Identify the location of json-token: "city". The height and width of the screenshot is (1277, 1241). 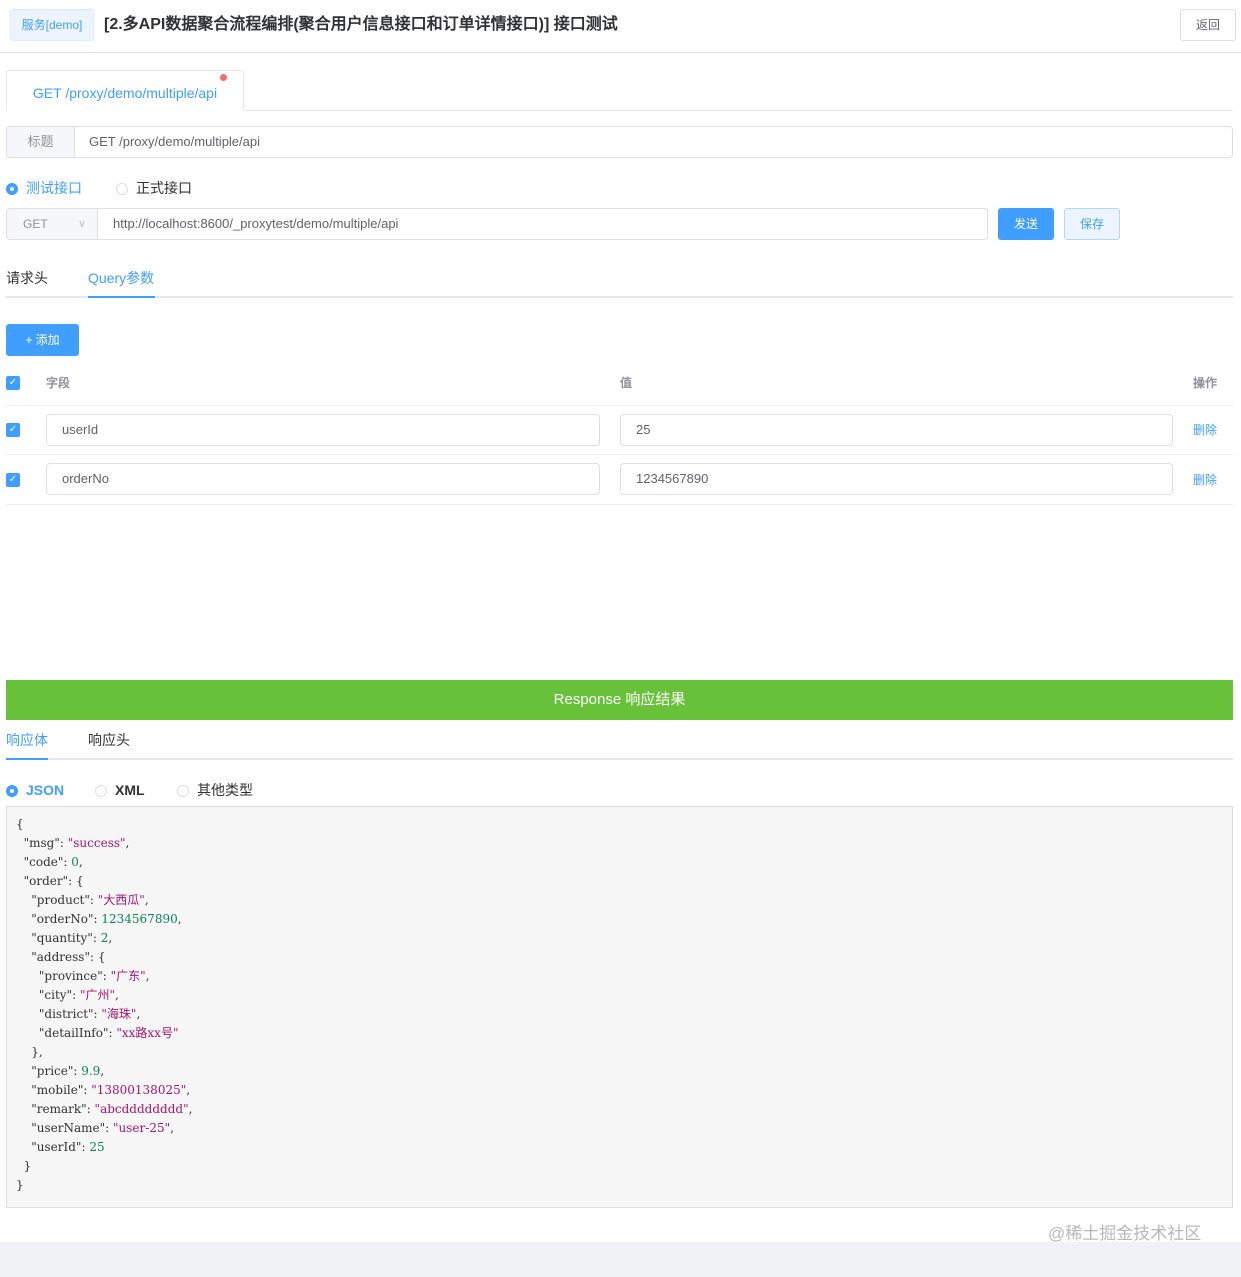
(44, 995).